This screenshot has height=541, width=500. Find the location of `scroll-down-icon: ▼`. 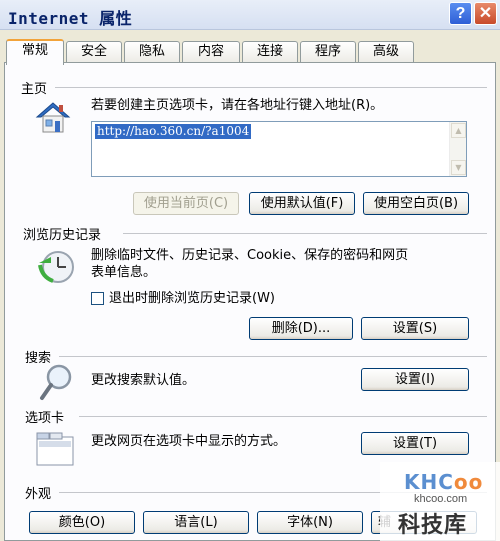

scroll-down-icon: ▼ is located at coordinates (458, 167).